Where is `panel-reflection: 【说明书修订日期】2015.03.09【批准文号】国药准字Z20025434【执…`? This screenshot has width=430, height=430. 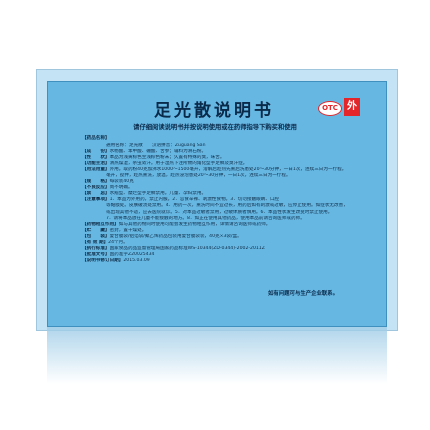 panel-reflection: 【说明书修订日期】2015.03.09【批准文号】国药准字Z20025434【执… is located at coordinates (217, 357).